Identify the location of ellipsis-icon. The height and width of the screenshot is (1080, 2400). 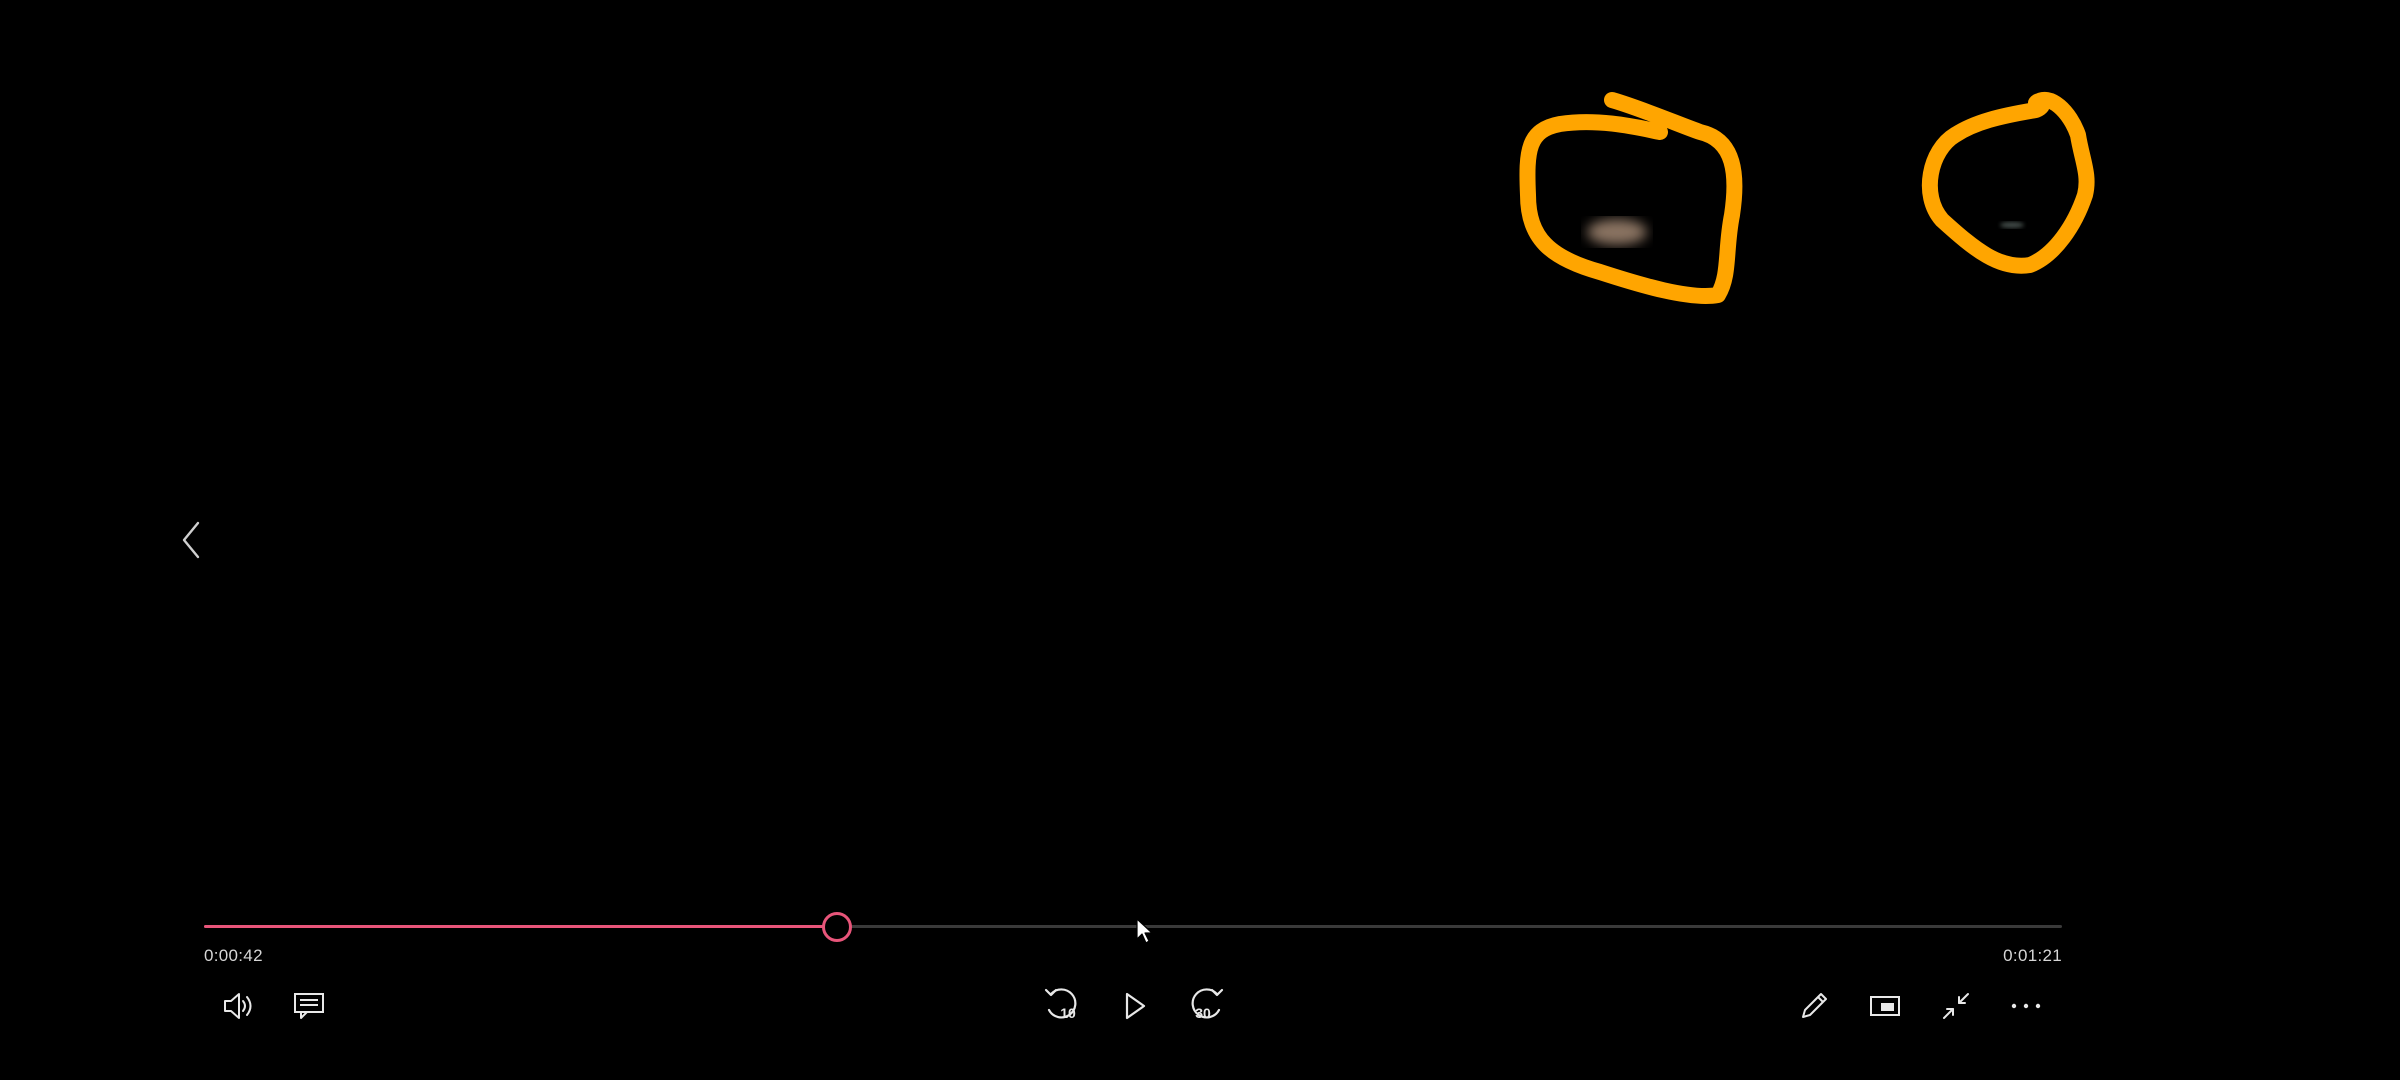
(2026, 1006).